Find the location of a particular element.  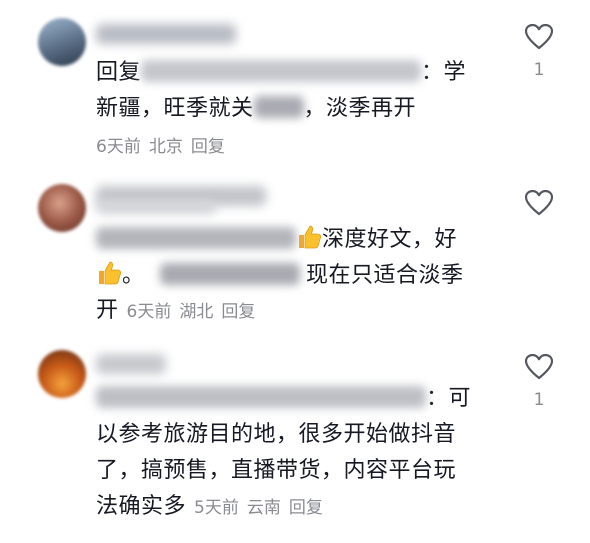

like-button is located at coordinates (539, 208).